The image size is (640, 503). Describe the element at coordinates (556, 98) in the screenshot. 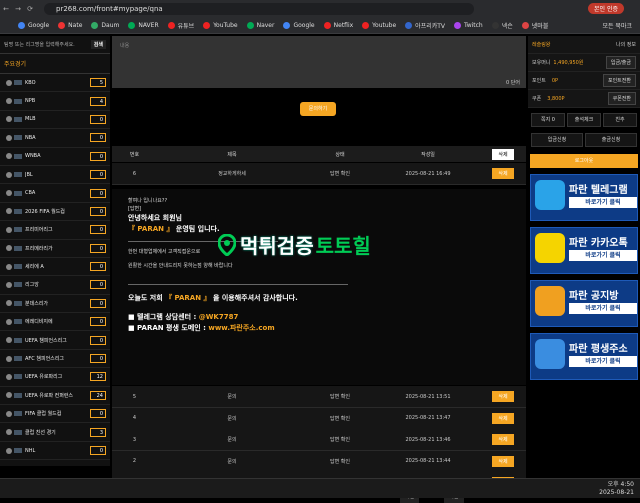

I see `coupon-value: 3,800P` at that location.